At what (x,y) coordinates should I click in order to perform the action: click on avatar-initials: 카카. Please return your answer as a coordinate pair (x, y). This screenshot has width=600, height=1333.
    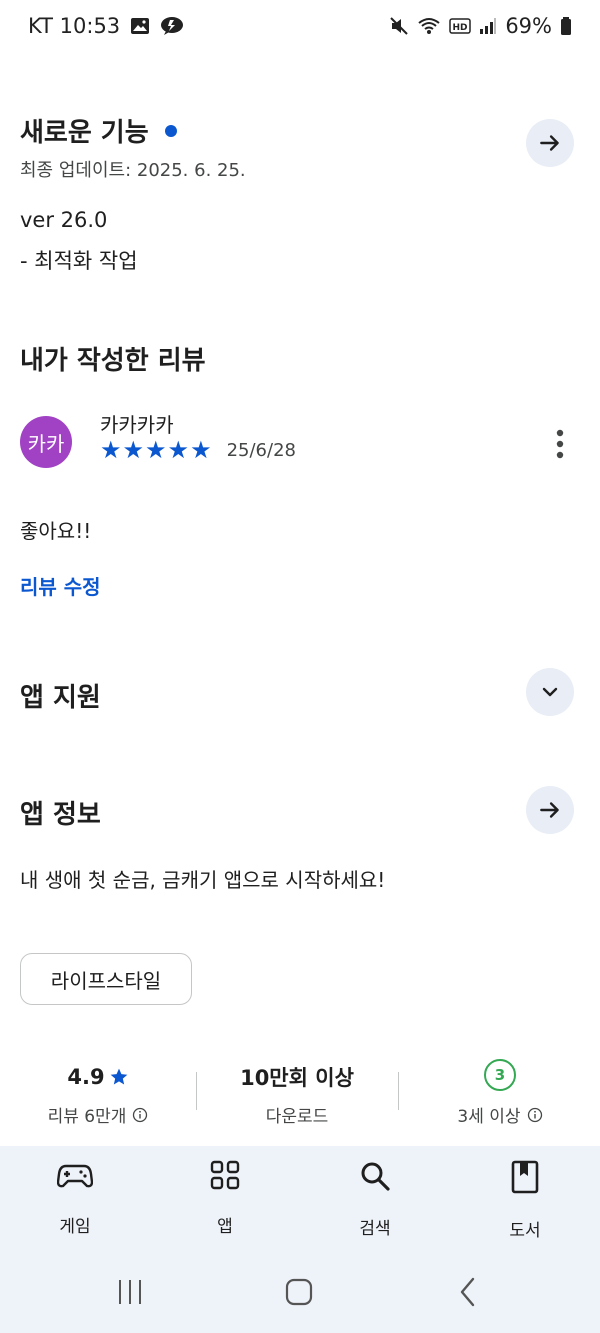
    Looking at the image, I should click on (46, 443).